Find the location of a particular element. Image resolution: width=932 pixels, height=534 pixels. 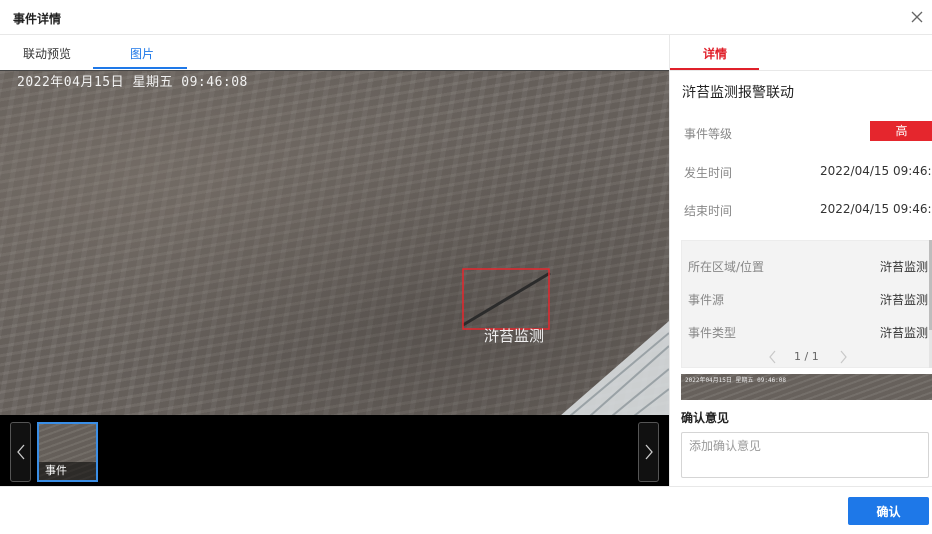

dialog-footer: 确认 is located at coordinates (466, 510).